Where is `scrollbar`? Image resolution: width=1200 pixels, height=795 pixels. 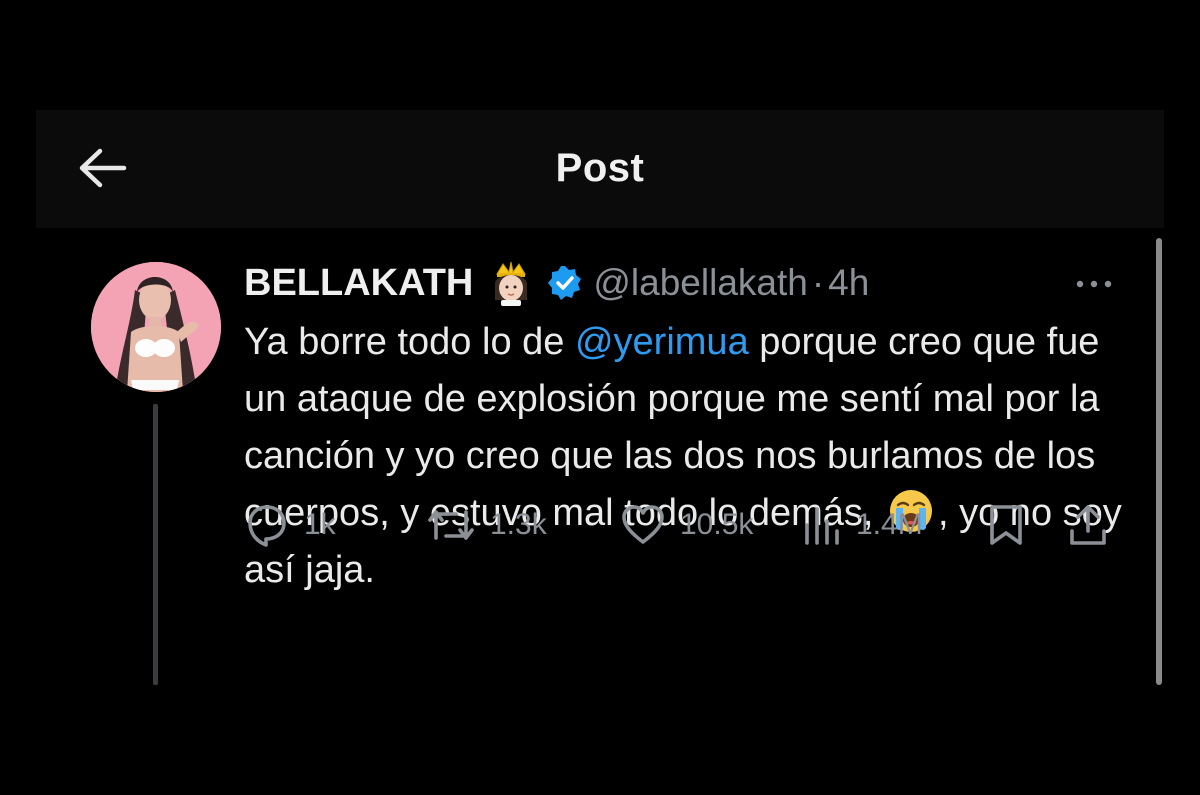
scrollbar is located at coordinates (1159, 461).